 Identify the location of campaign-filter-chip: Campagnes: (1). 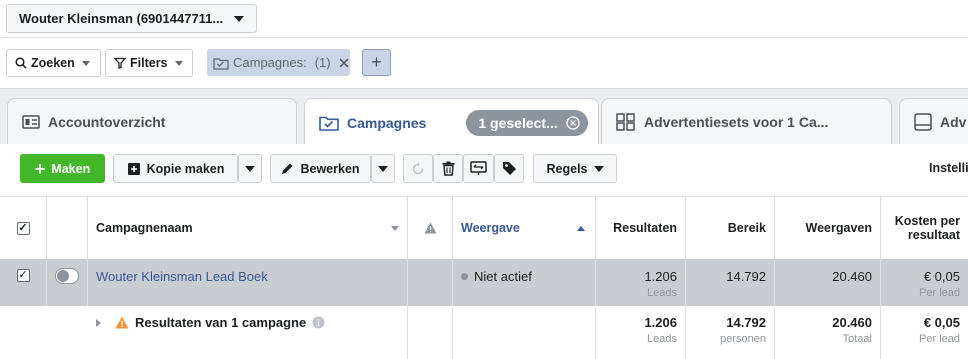
(278, 62).